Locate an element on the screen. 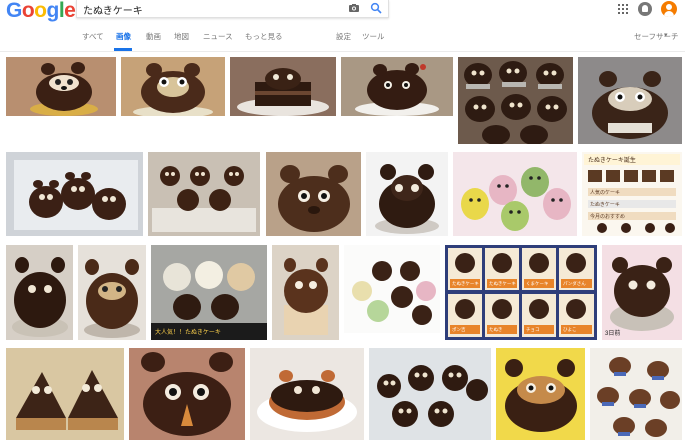  header-bar: Google すべて 画像 動画 地図 ニュース もっと見る 設定 ツール is located at coordinates (342, 26).